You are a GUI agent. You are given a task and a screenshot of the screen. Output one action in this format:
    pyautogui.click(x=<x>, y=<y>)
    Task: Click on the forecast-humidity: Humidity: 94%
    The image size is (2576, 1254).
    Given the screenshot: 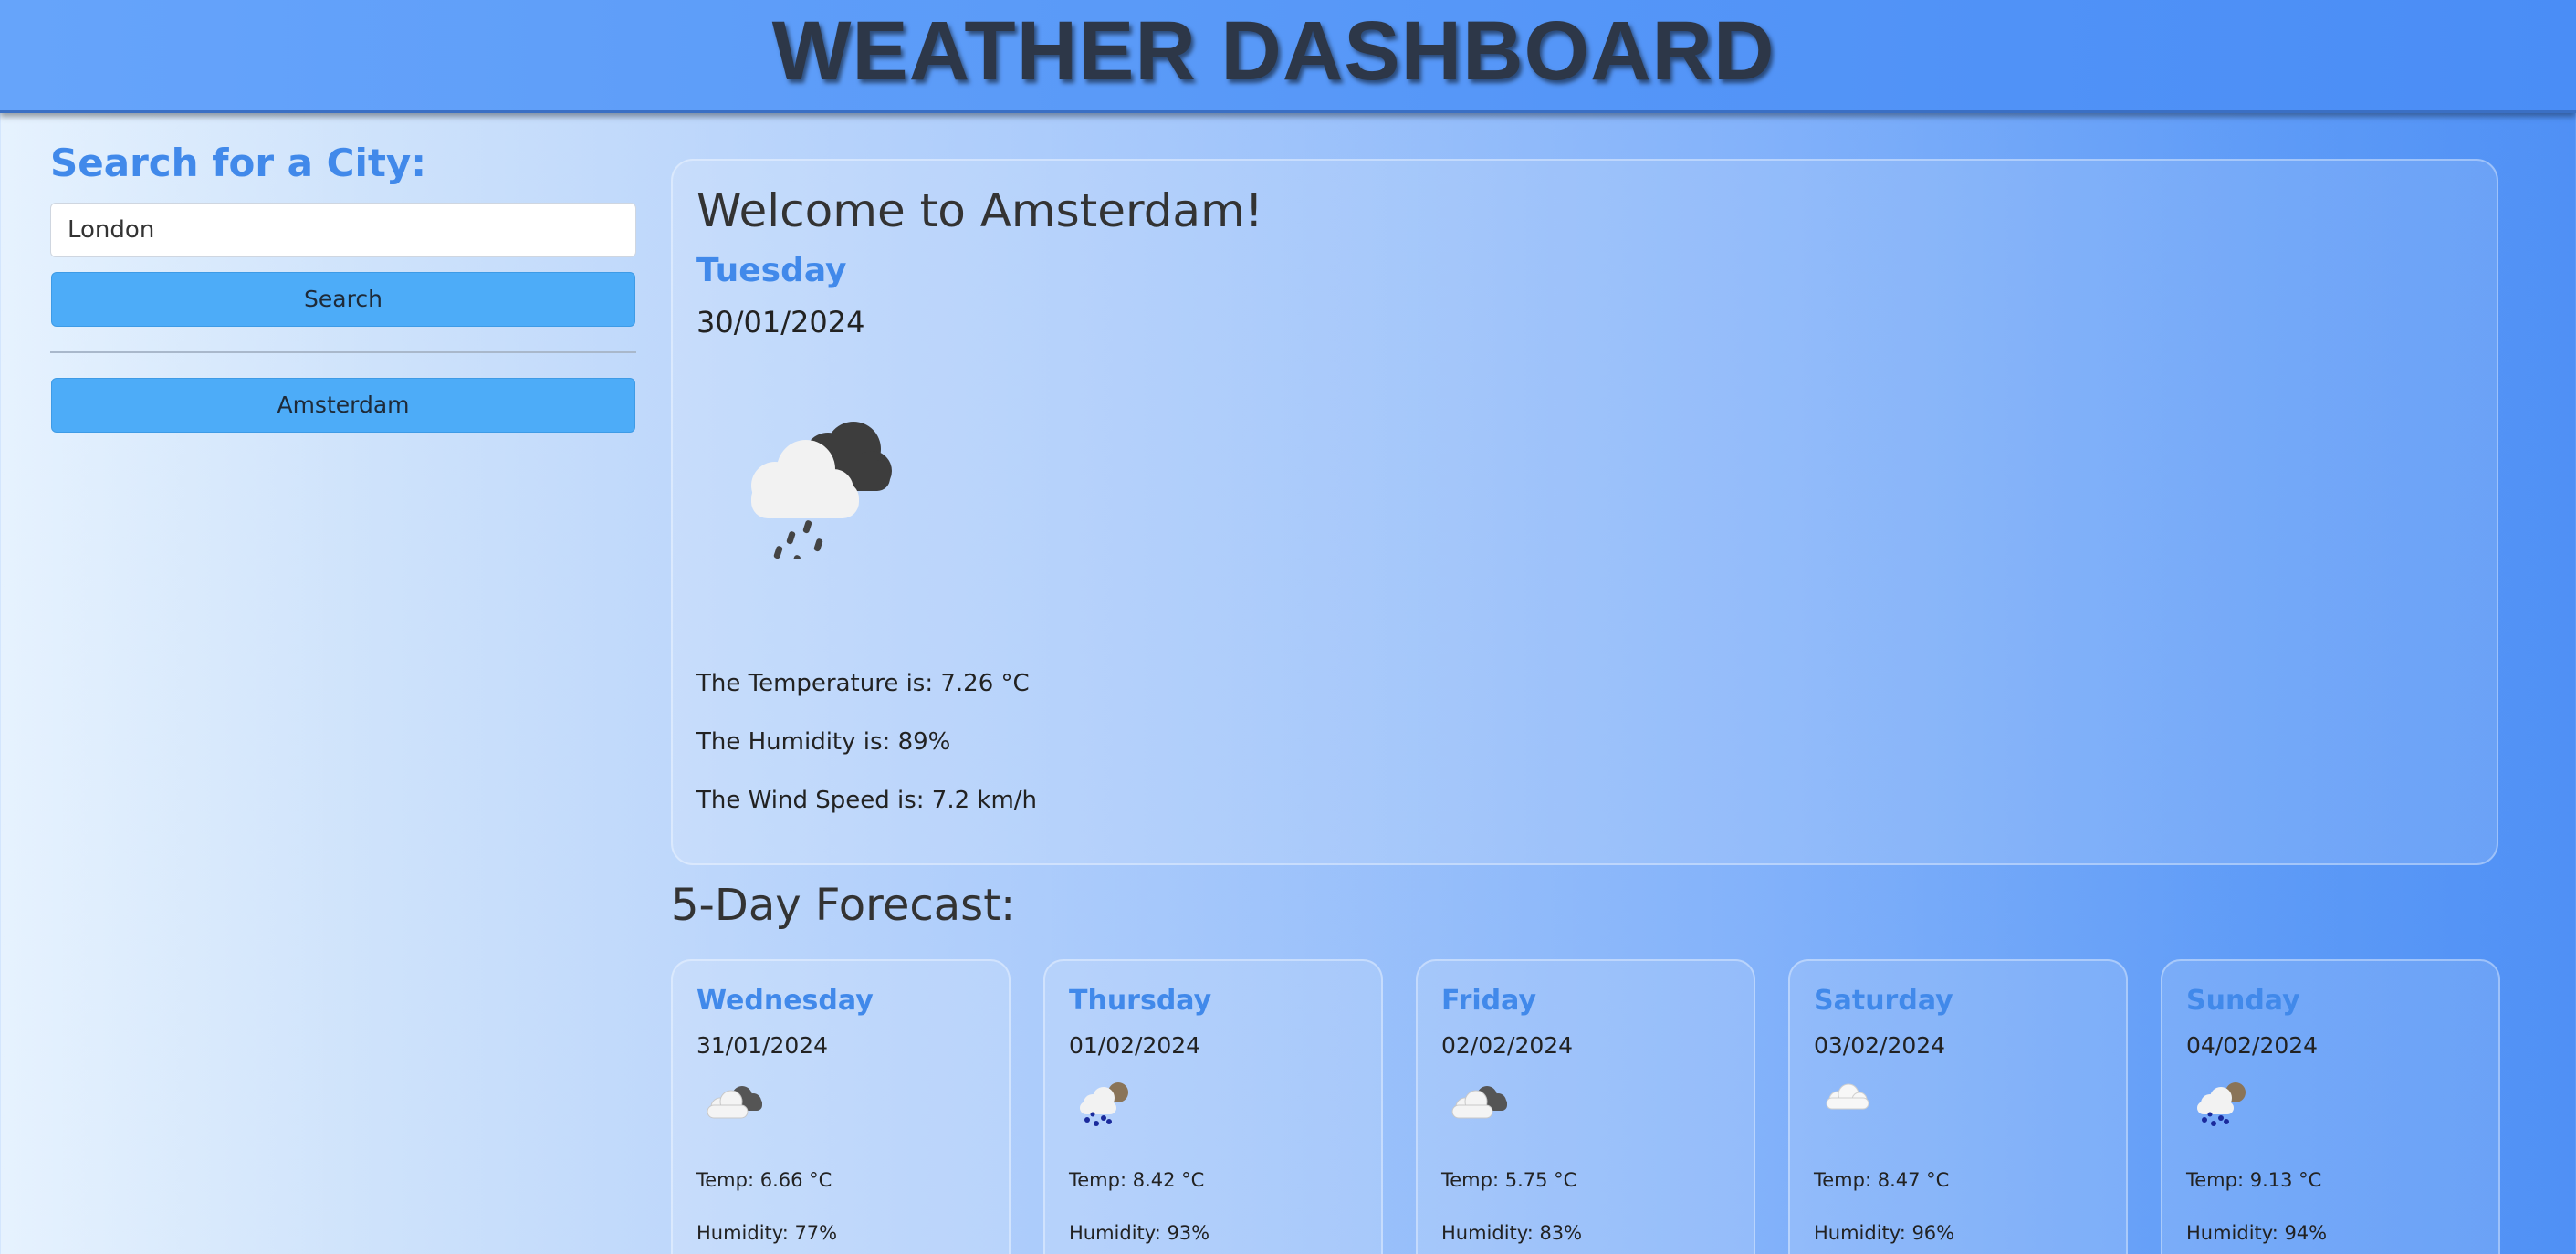 What is the action you would take?
    pyautogui.click(x=2257, y=1233)
    